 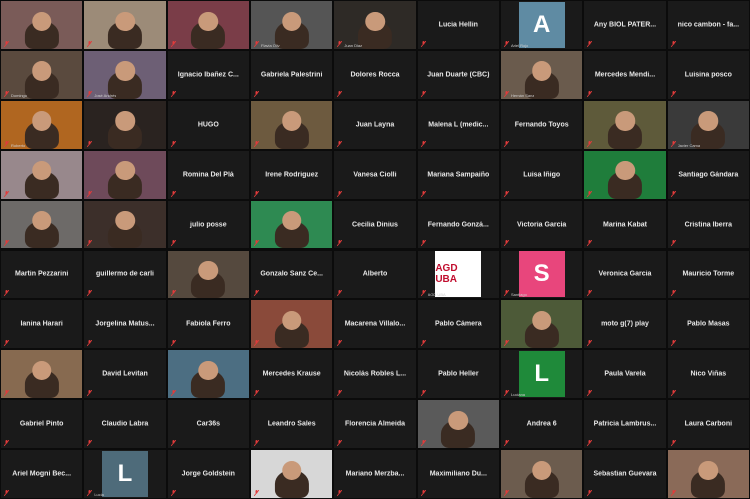 What do you see at coordinates (125, 74) in the screenshot?
I see `participant-tile: José Andrés` at bounding box center [125, 74].